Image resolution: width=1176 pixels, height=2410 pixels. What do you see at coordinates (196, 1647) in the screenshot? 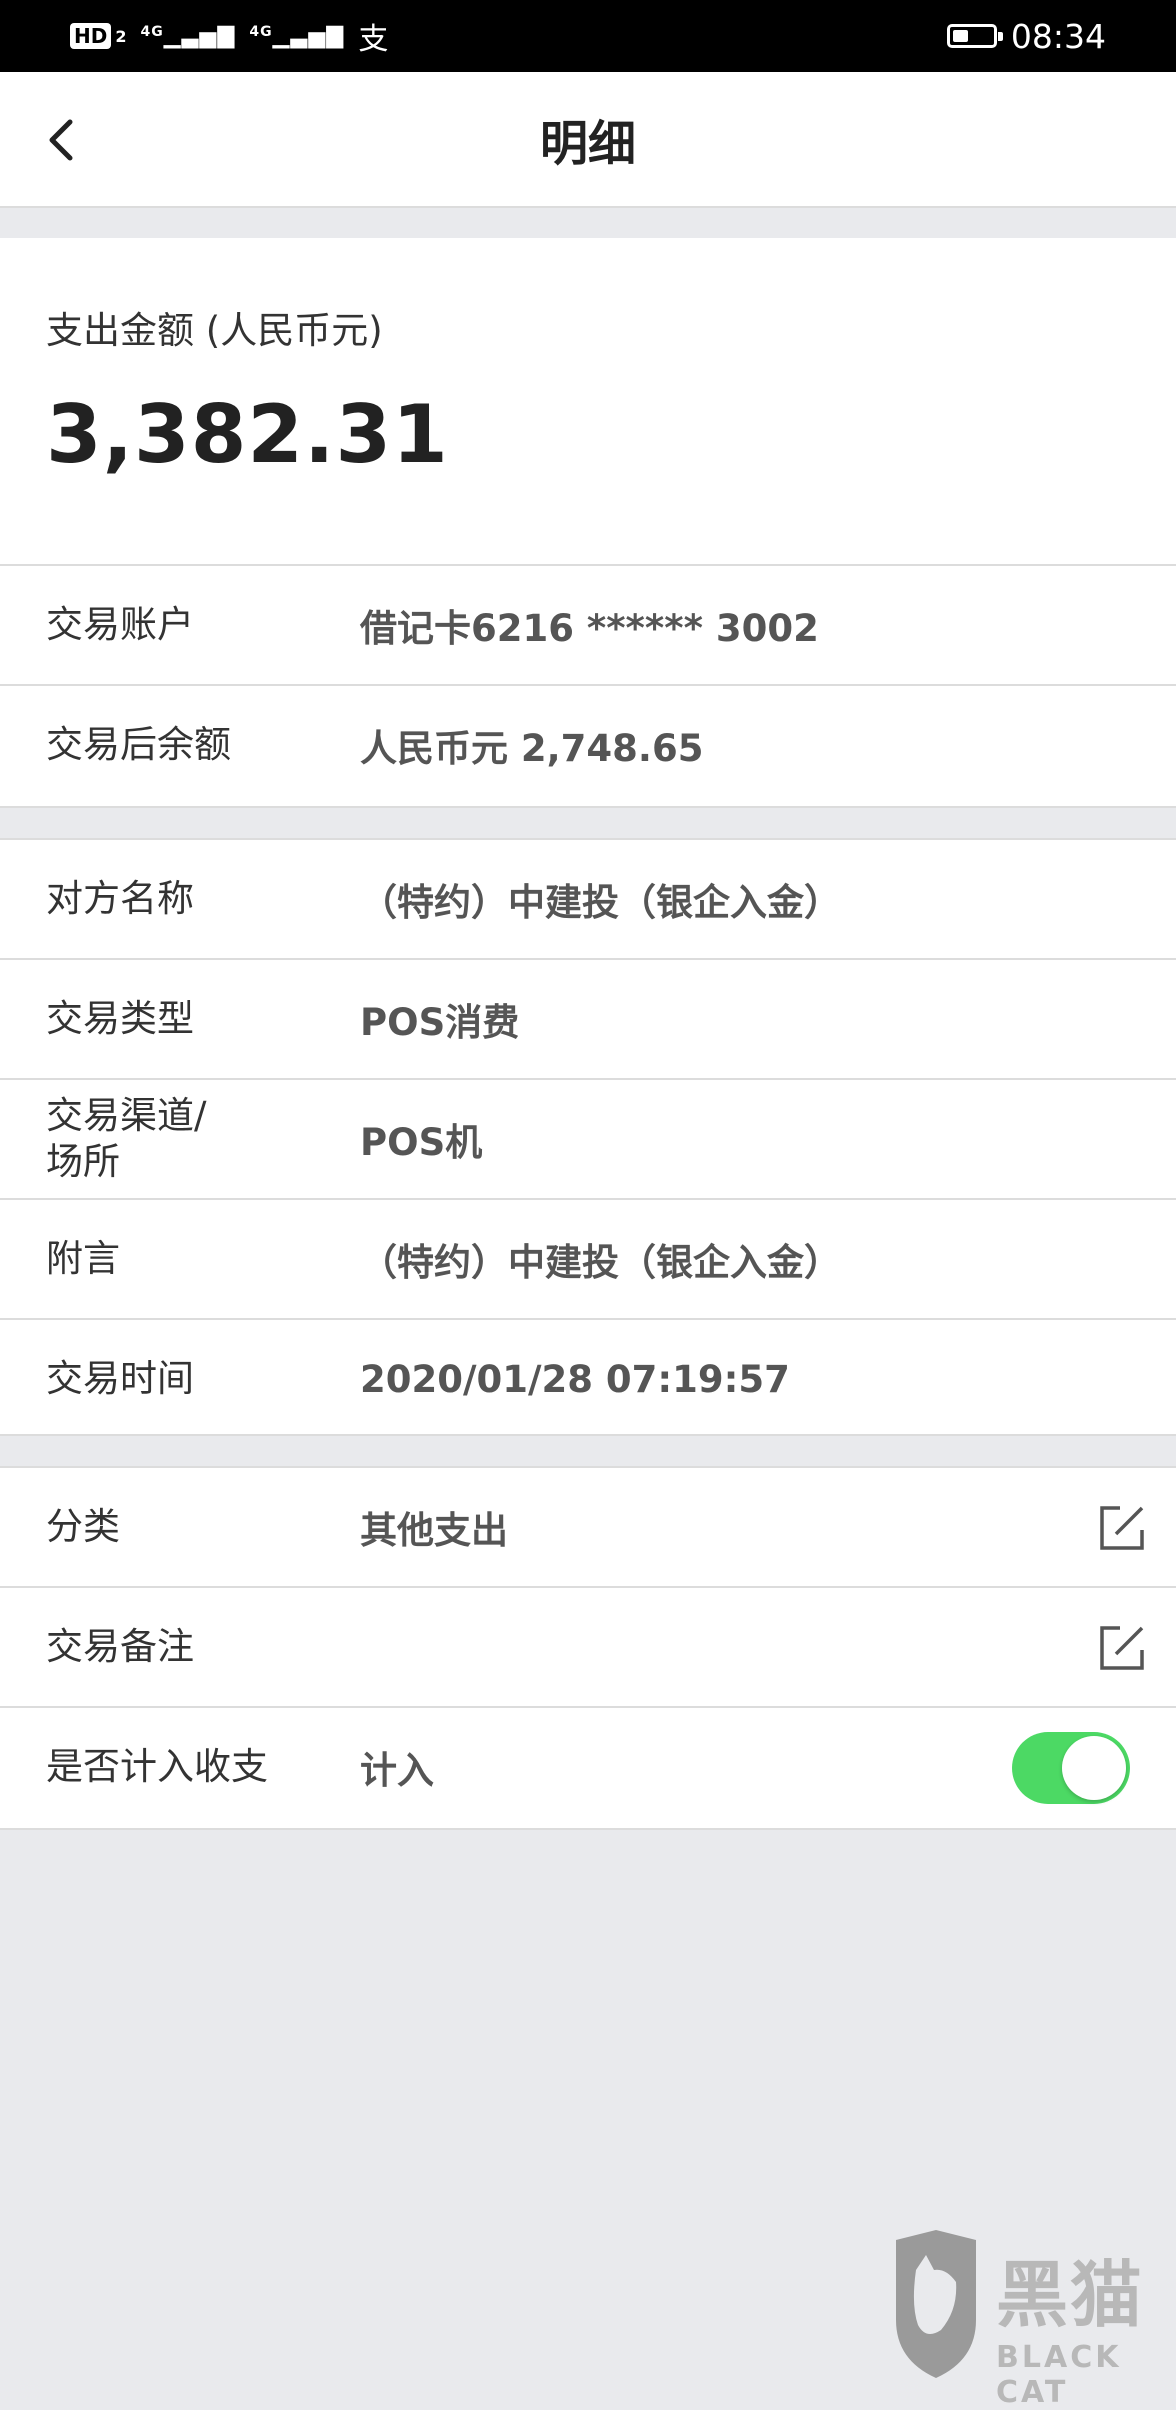
I see `row-label: 交易备注` at bounding box center [196, 1647].